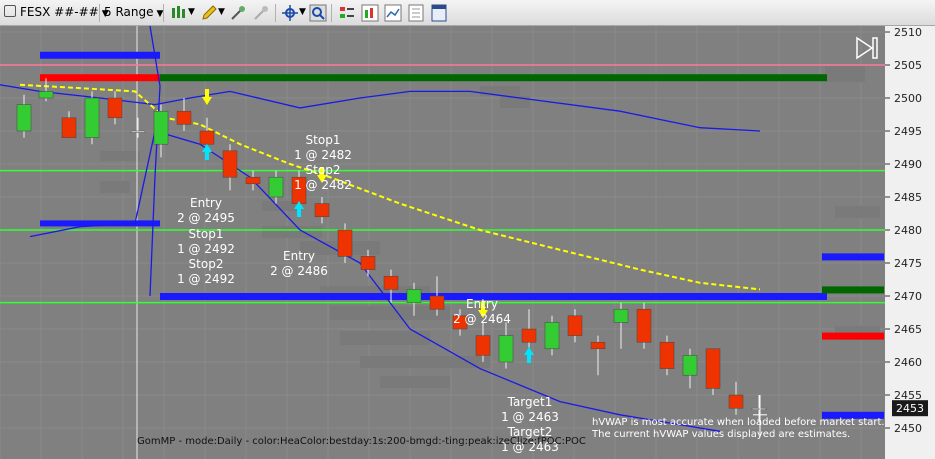  I want to click on band-spike-line, so click(155, 161).